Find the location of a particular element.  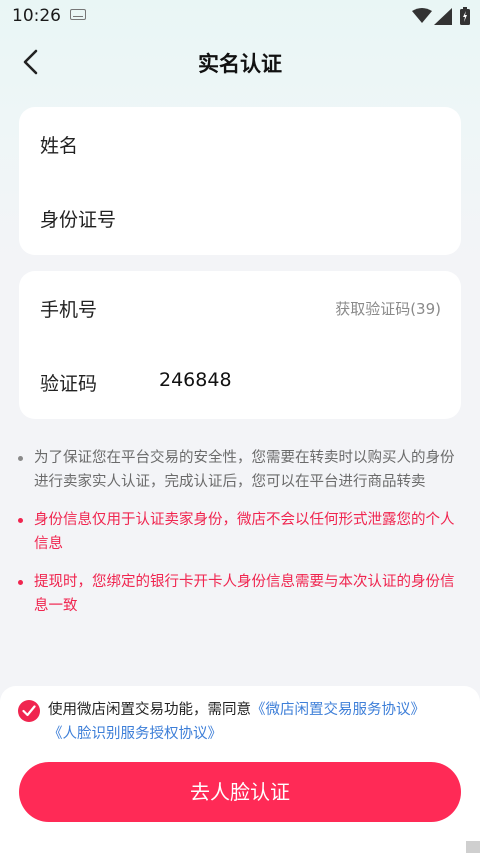

face-verify-button: 去人脸认证 is located at coordinates (240, 792).